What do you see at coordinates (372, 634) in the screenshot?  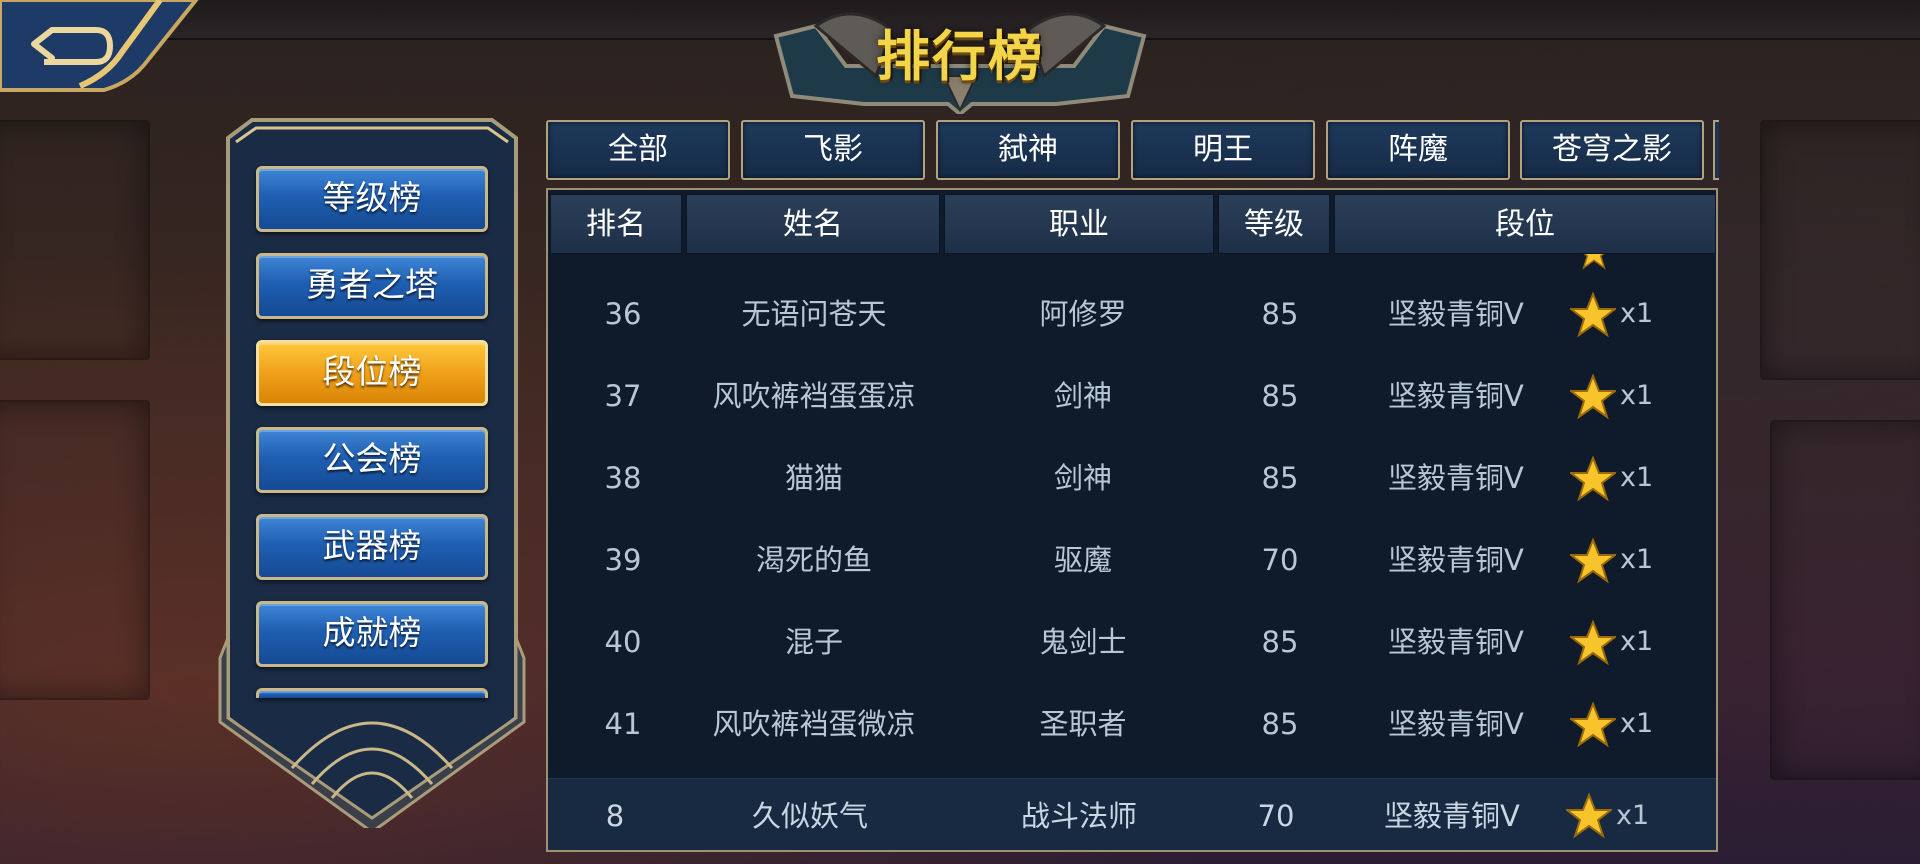 I see `sidebar-item-achievement-rank: 成就榜` at bounding box center [372, 634].